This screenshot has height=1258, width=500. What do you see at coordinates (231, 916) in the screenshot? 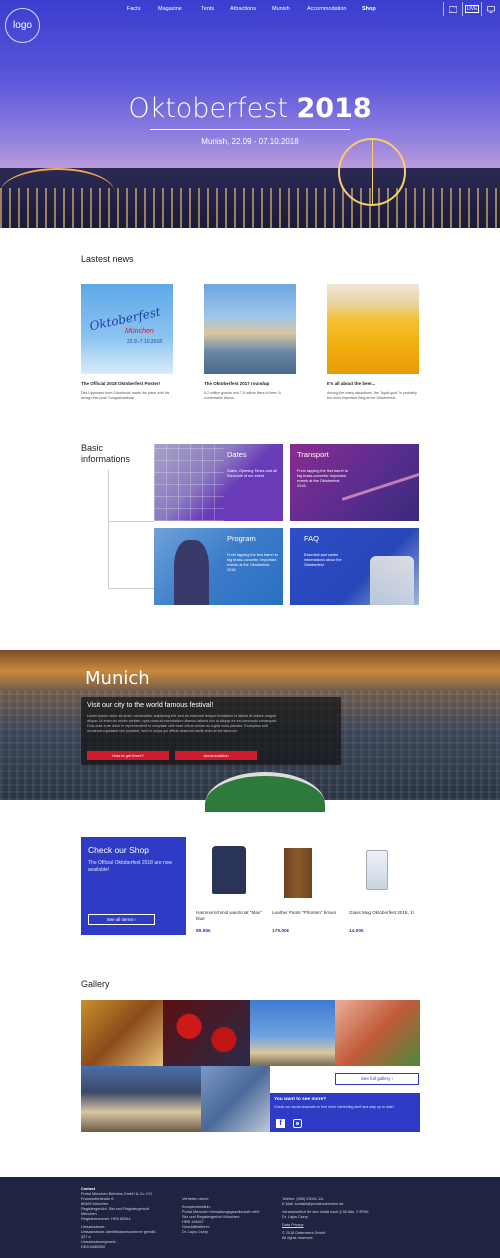
I see `product-name: Hammerschmid waistcoat "Max" blue` at bounding box center [231, 916].